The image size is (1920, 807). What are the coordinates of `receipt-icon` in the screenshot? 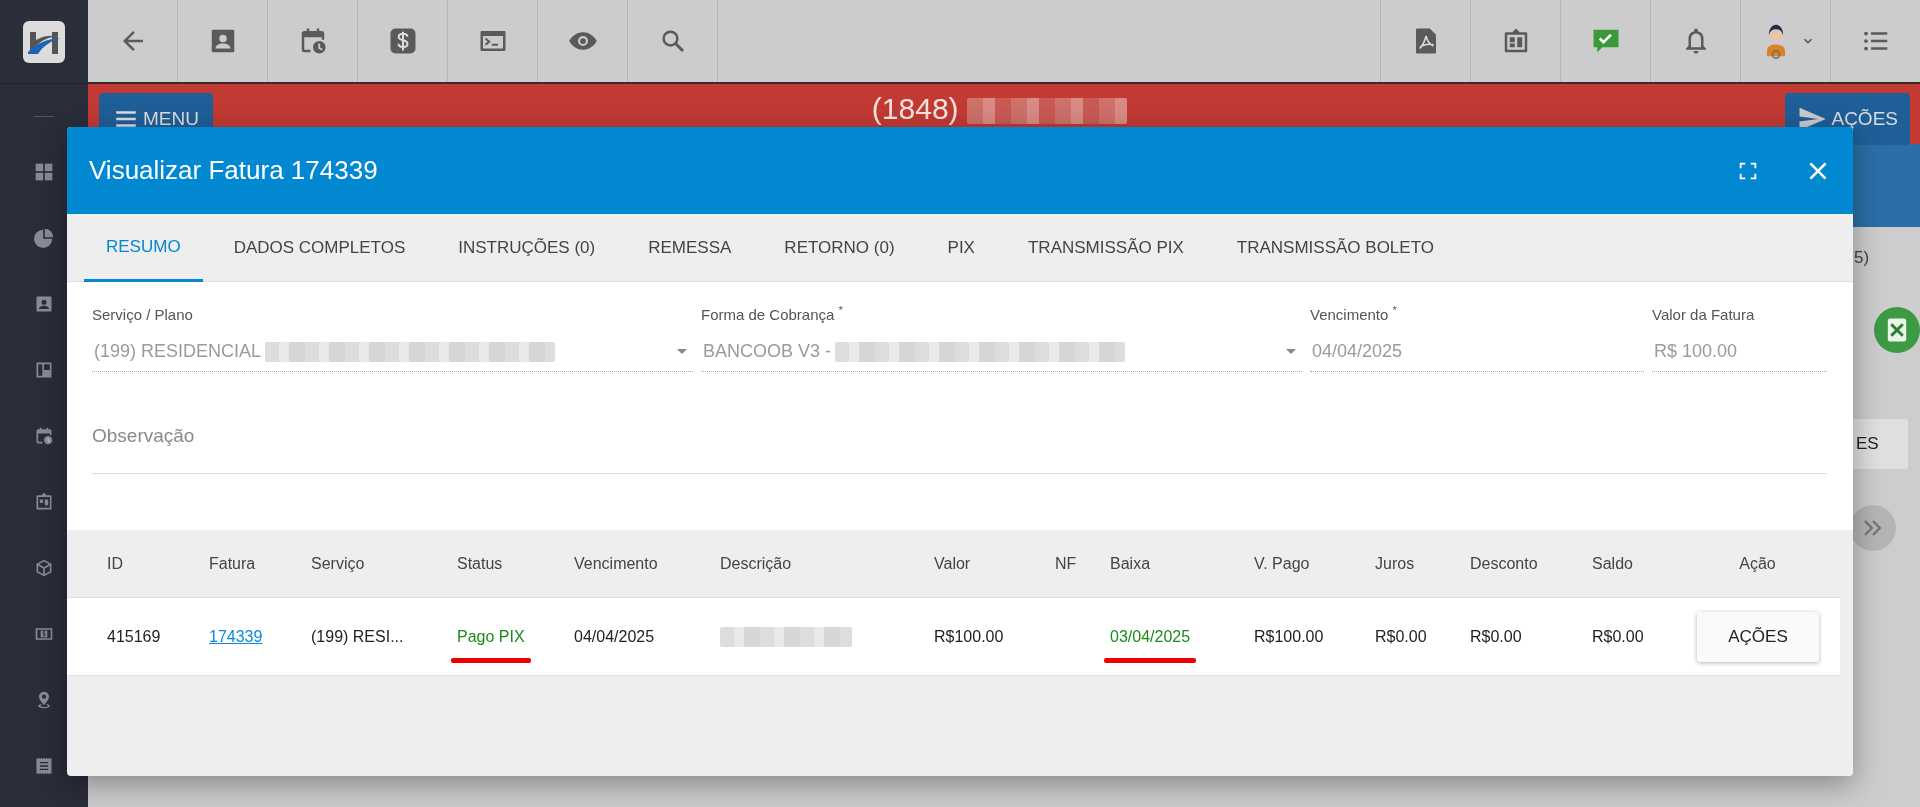 It's located at (44, 766).